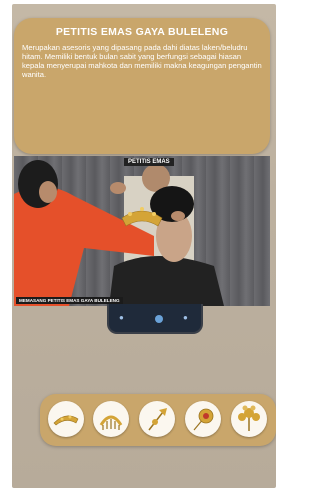 Image resolution: width=320 pixels, height=492 pixels. I want to click on hairpin-ornament-icon, so click(157, 419).